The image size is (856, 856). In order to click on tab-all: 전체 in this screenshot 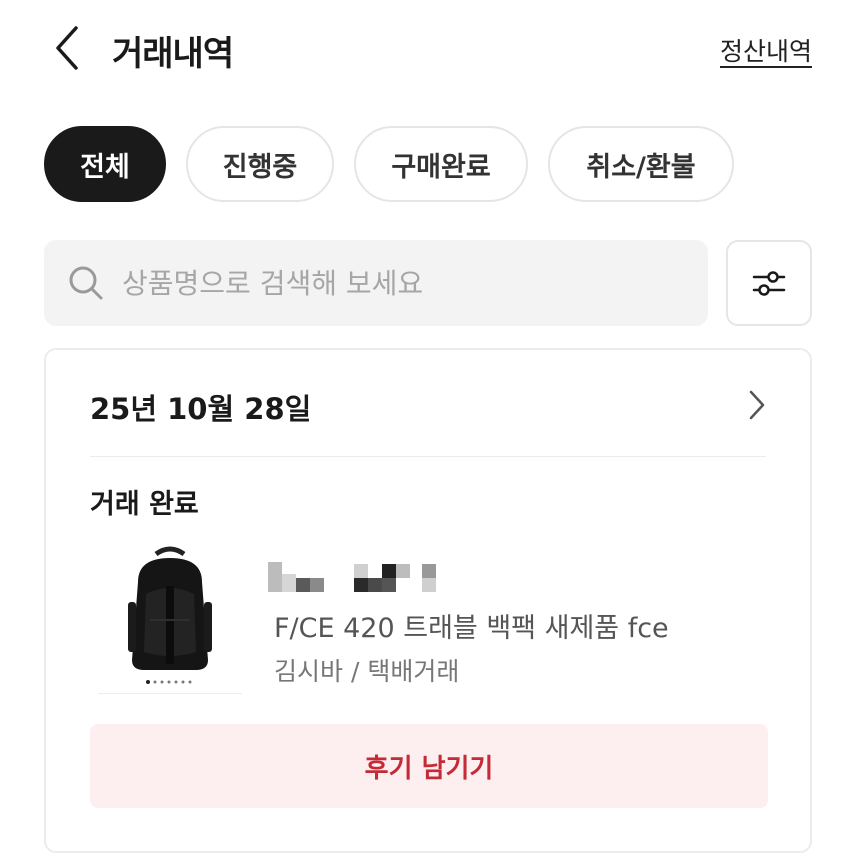, I will do `click(105, 164)`.